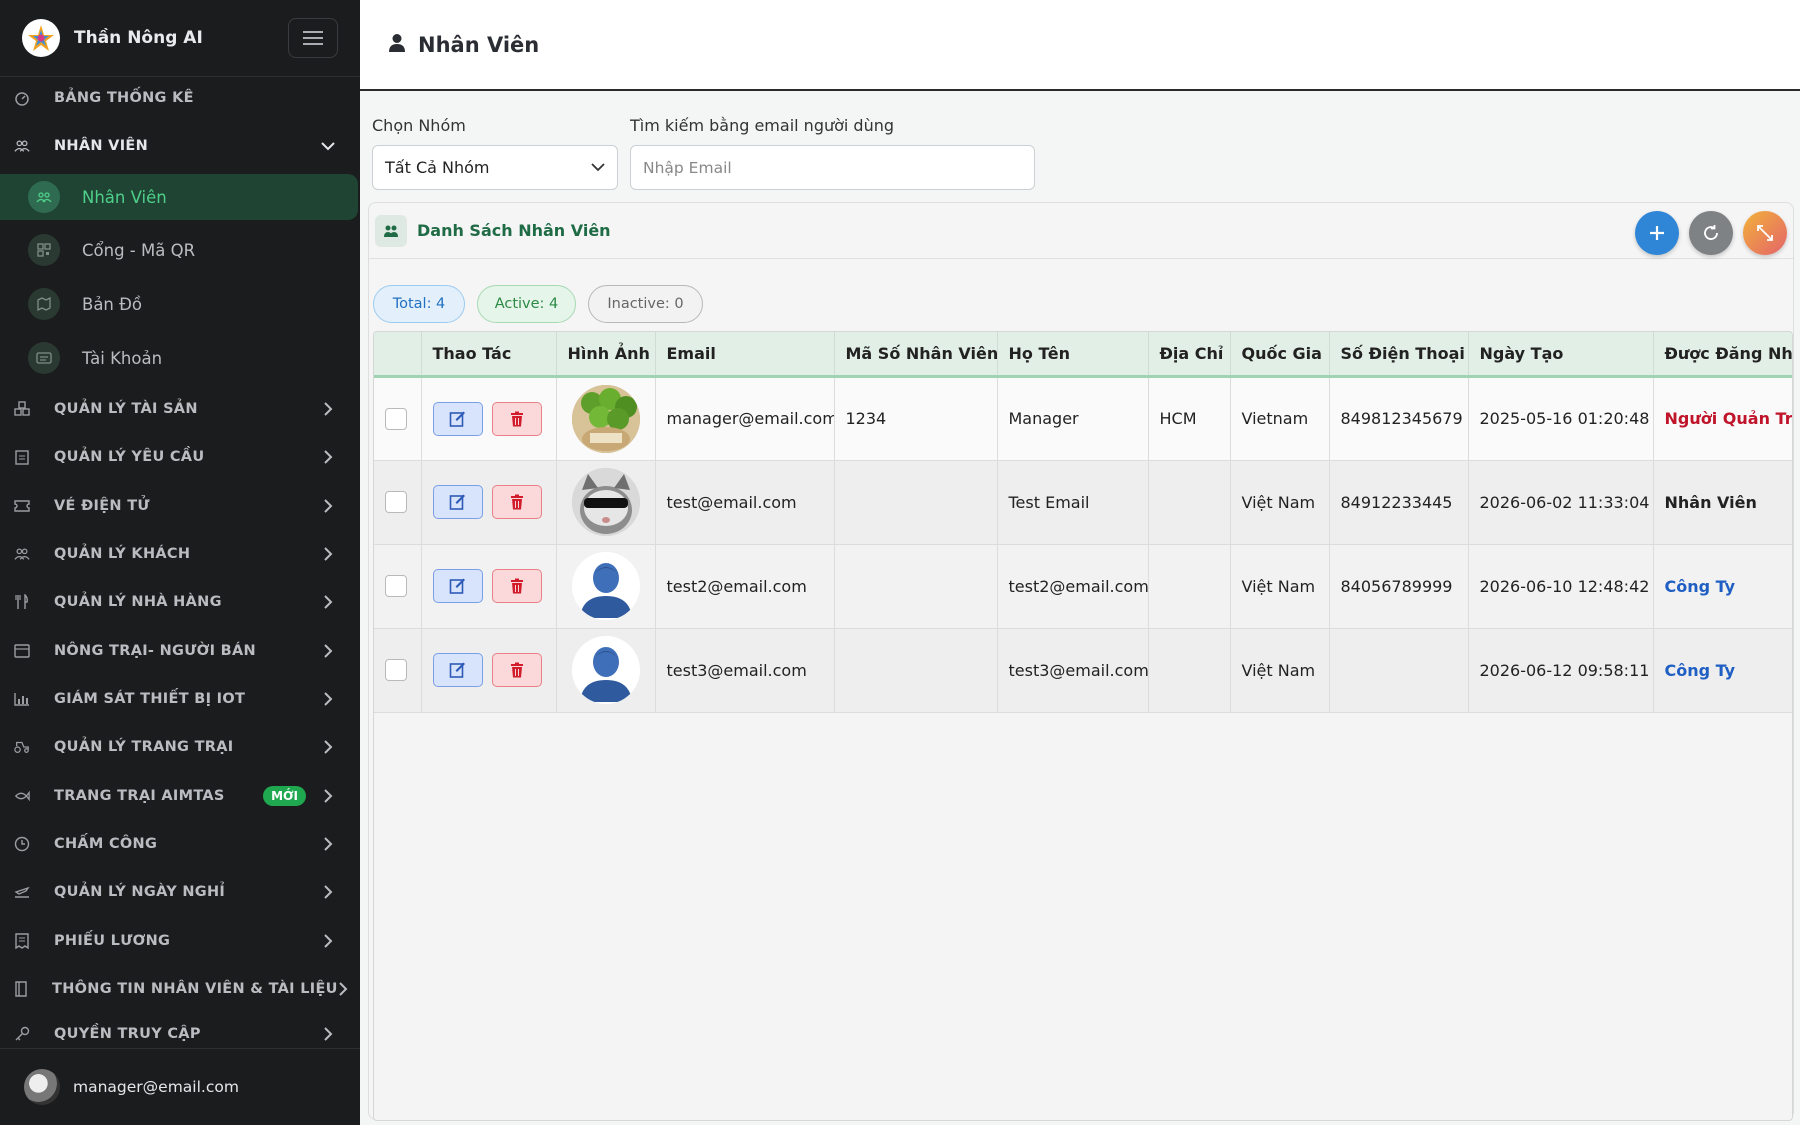 The height and width of the screenshot is (1125, 1800). Describe the element at coordinates (180, 506) in the screenshot. I see `sidebar-item-e-tickets: VÉ ĐIỆN TỬ` at that location.